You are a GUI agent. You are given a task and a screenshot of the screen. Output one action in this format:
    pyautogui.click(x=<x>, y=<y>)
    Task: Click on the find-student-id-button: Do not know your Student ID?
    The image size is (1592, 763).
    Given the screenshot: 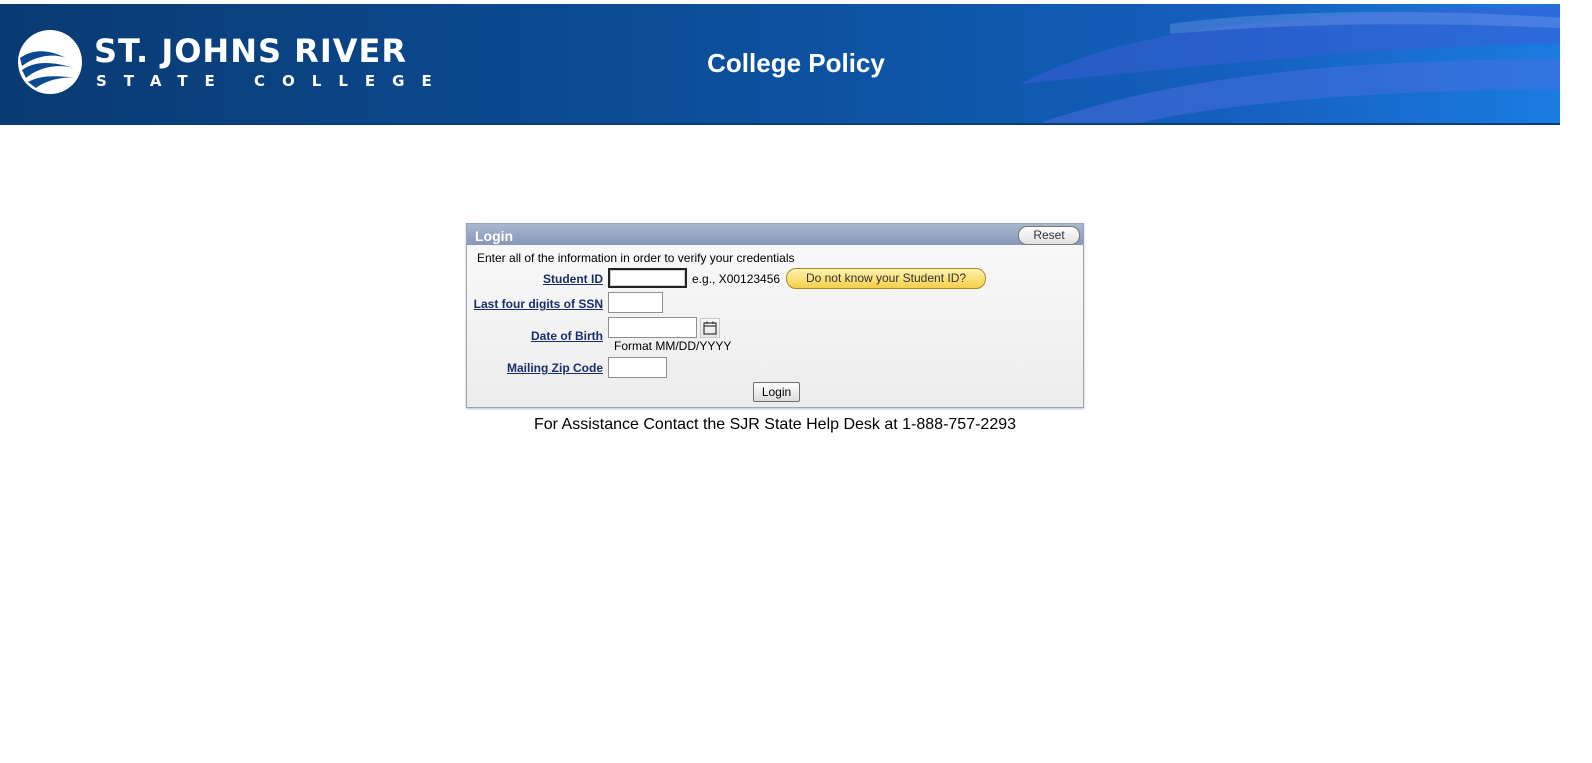 What is the action you would take?
    pyautogui.click(x=886, y=278)
    